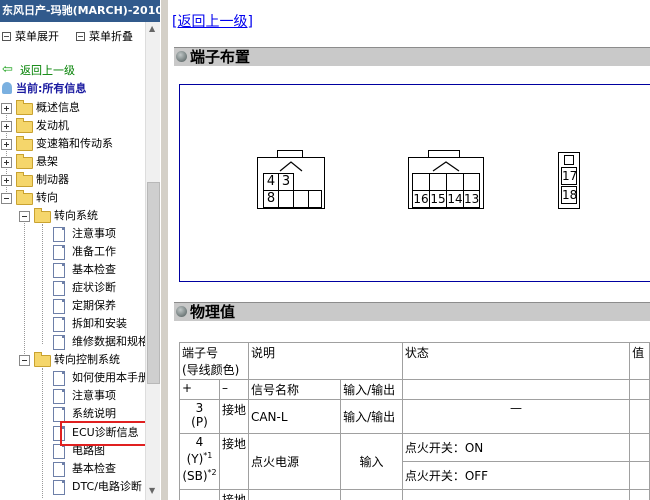  What do you see at coordinates (104, 433) in the screenshot?
I see `selection-highlight` at bounding box center [104, 433].